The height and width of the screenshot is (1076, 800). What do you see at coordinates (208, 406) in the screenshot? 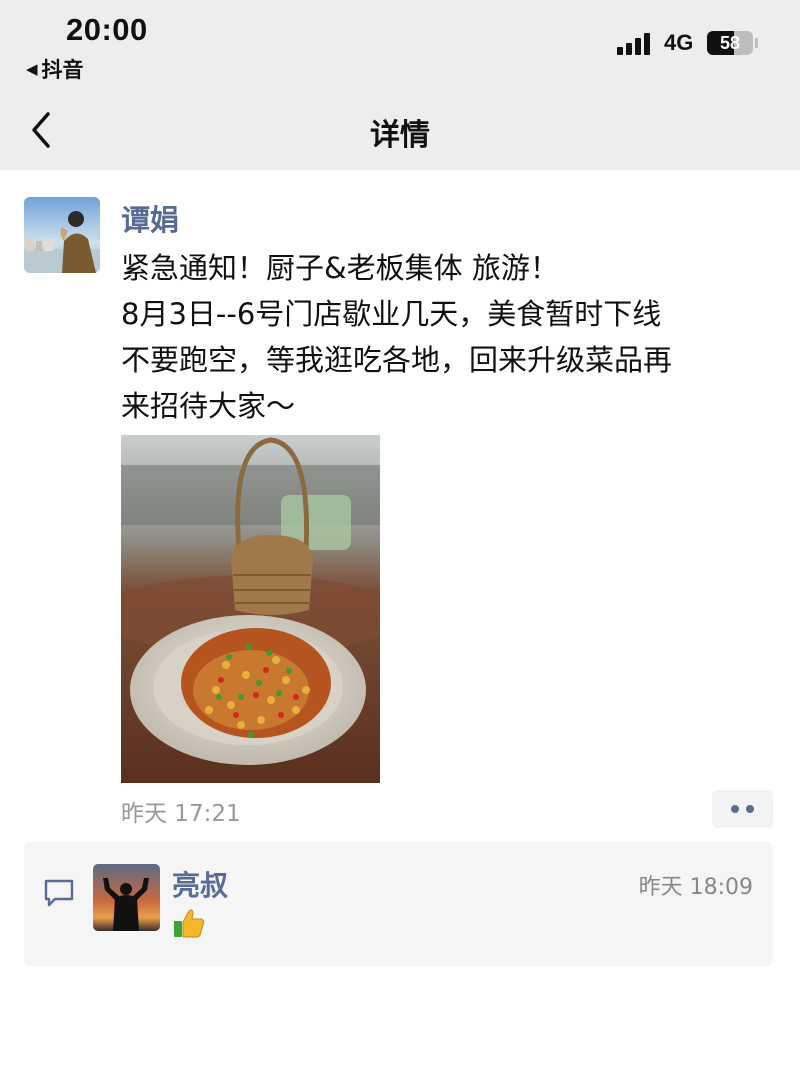
I see `post-text-line: 来招待大家～` at bounding box center [208, 406].